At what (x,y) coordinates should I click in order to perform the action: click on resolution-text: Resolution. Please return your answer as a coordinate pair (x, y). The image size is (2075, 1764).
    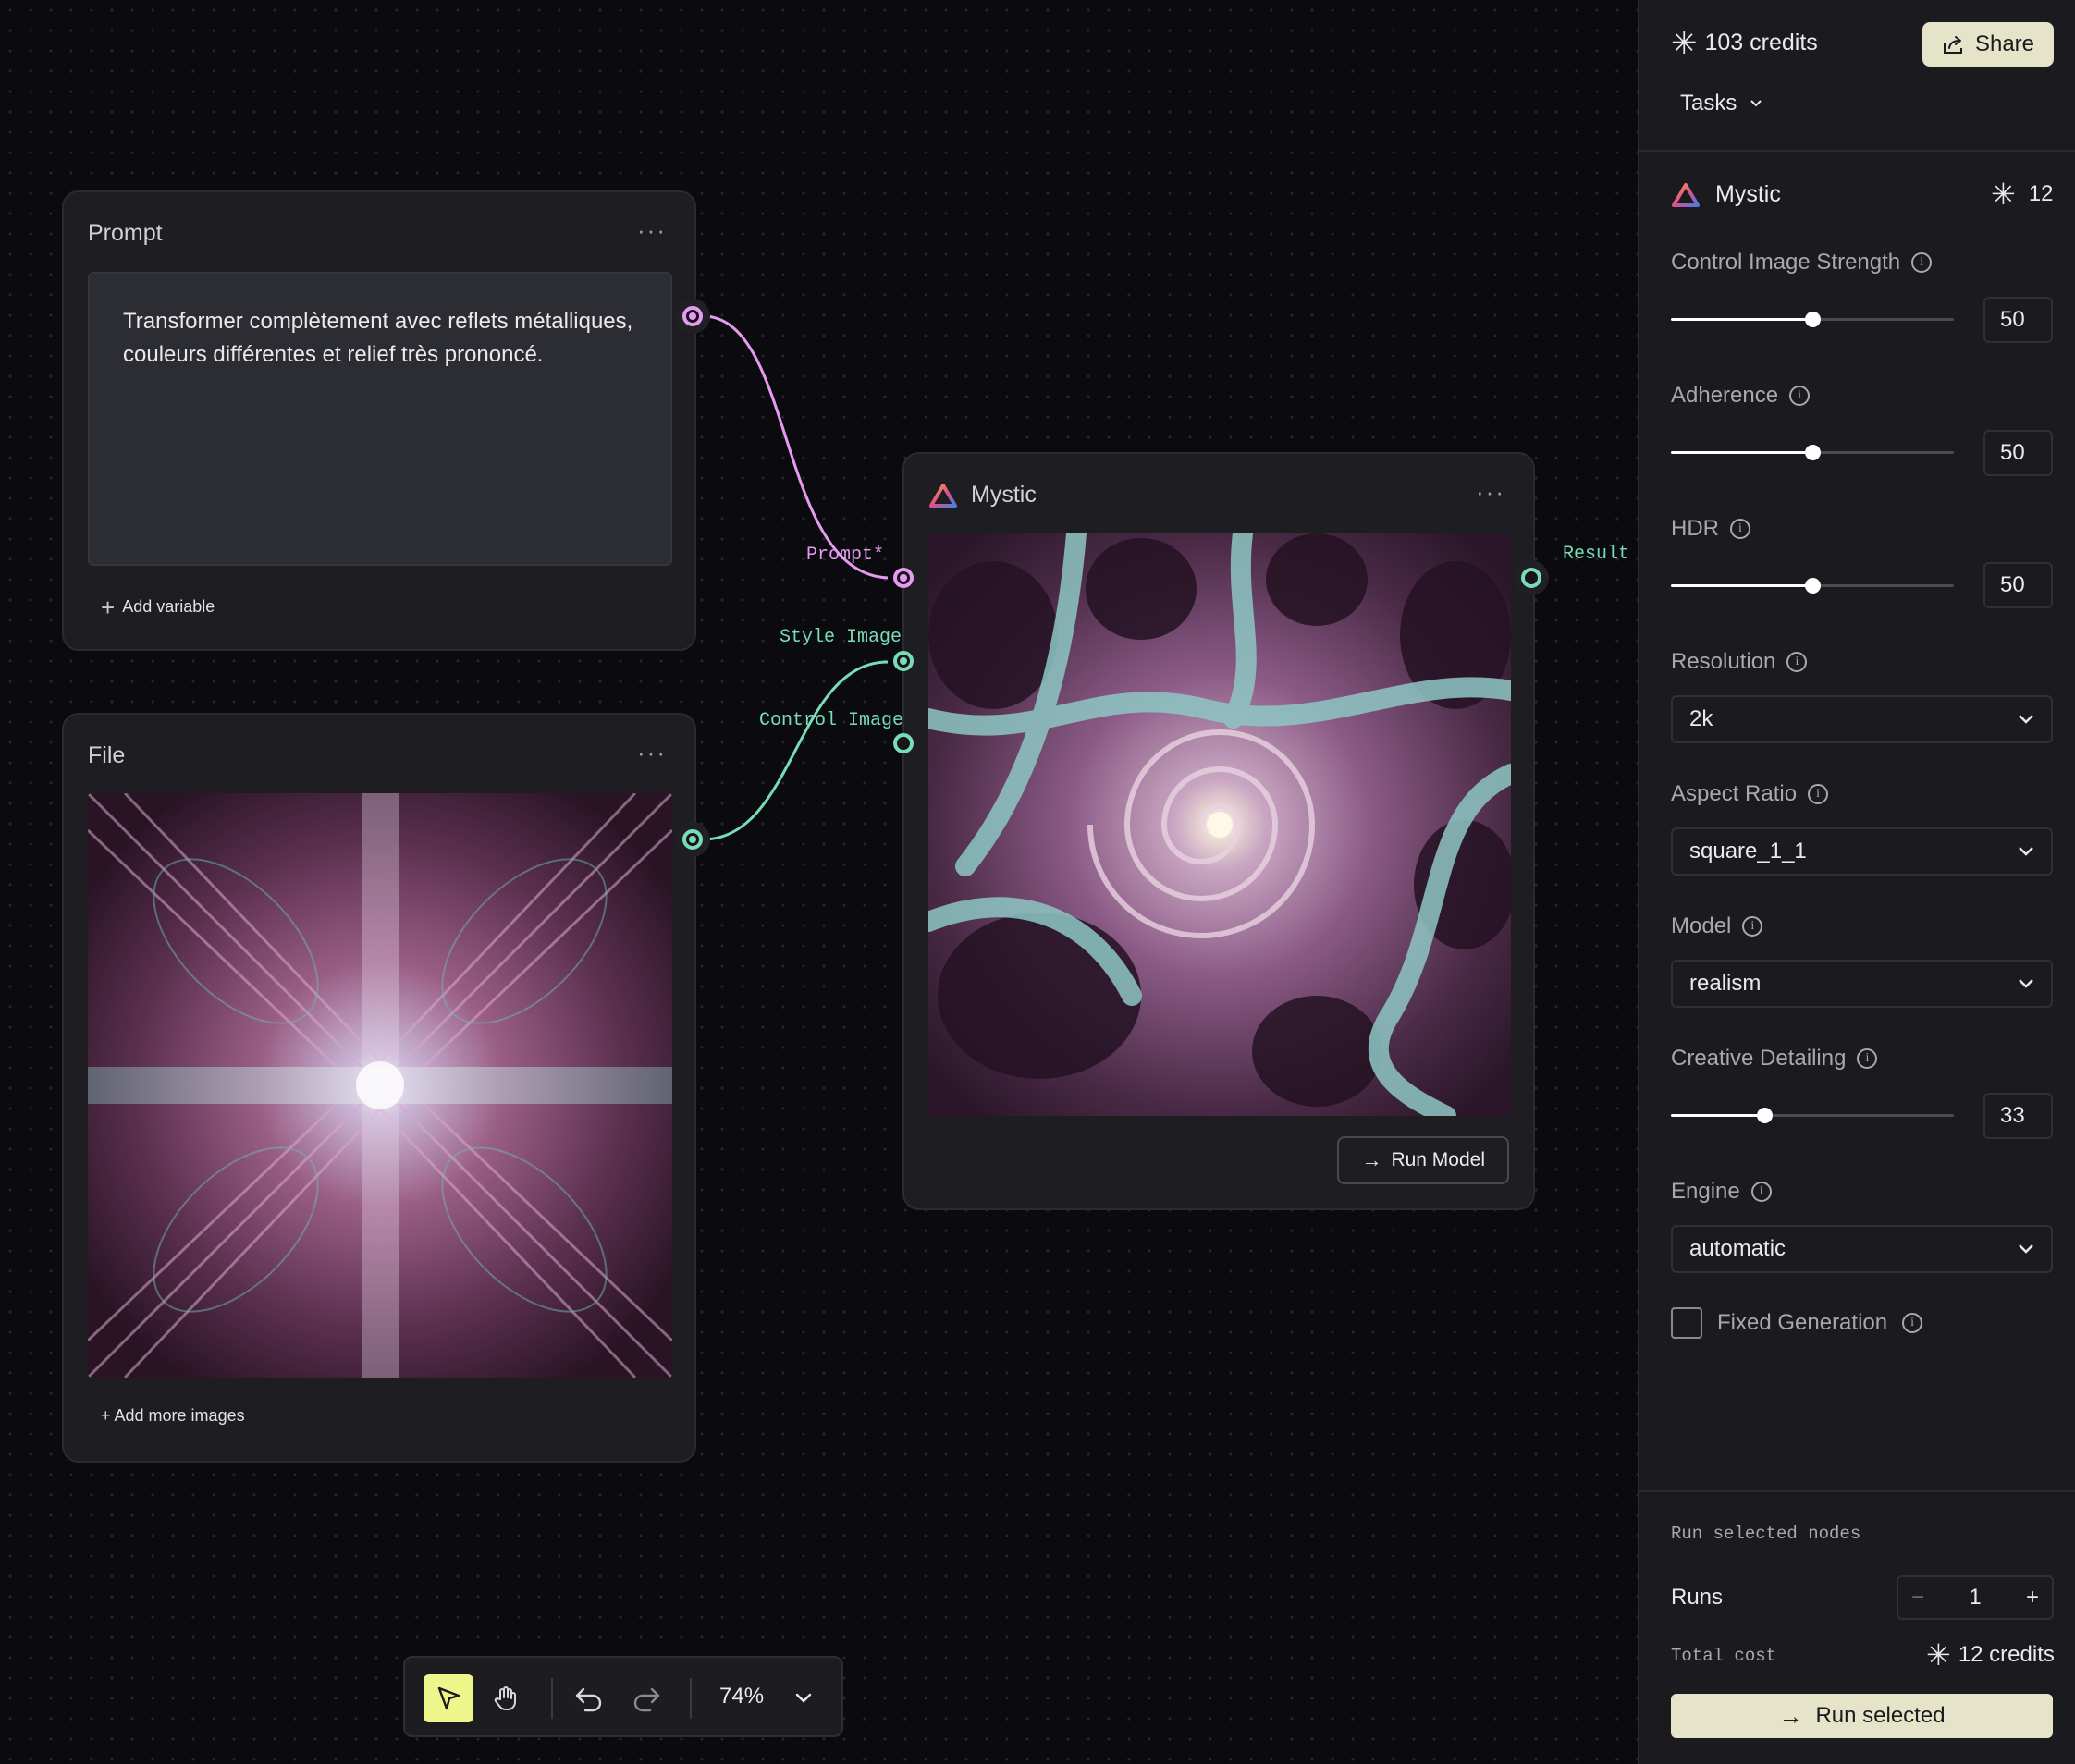
    Looking at the image, I should click on (1723, 662).